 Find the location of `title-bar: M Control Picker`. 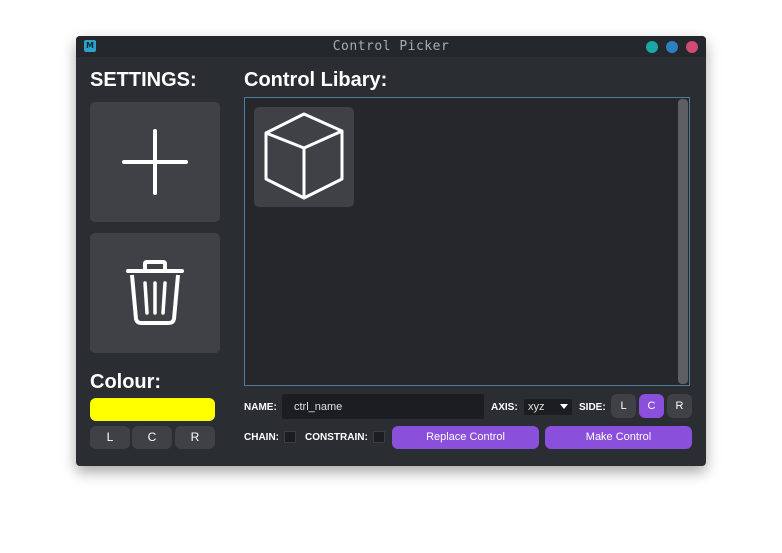

title-bar: M Control Picker is located at coordinates (391, 46).